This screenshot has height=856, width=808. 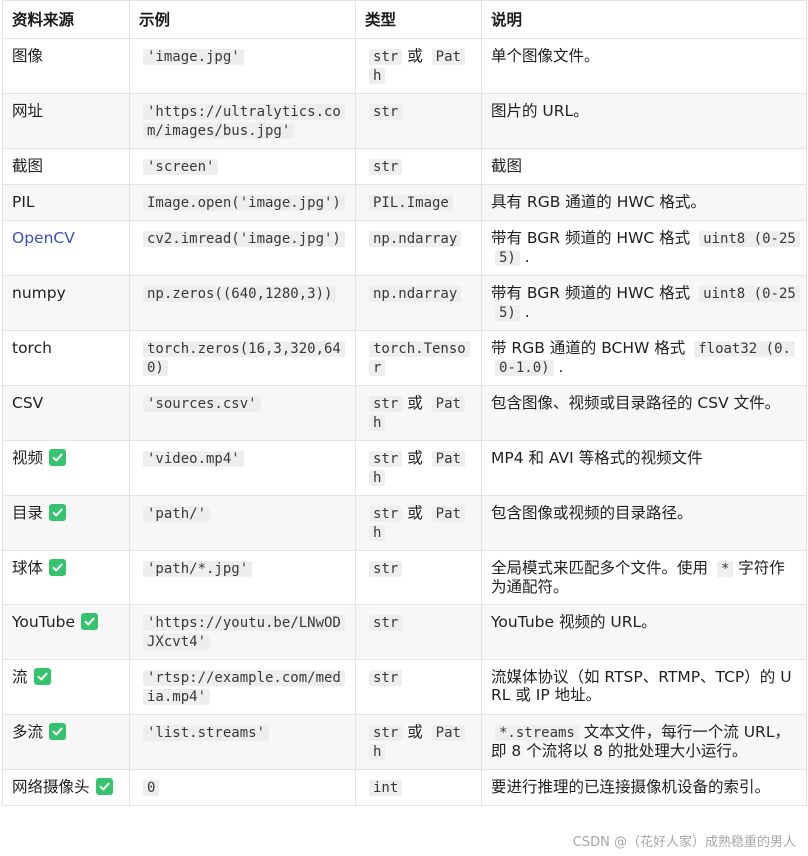 I want to click on source-label: PIL, so click(x=23, y=202).